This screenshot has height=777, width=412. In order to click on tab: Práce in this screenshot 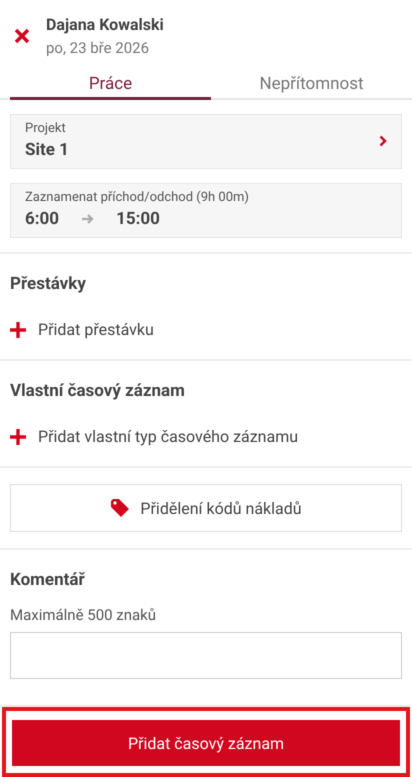, I will do `click(110, 85)`.